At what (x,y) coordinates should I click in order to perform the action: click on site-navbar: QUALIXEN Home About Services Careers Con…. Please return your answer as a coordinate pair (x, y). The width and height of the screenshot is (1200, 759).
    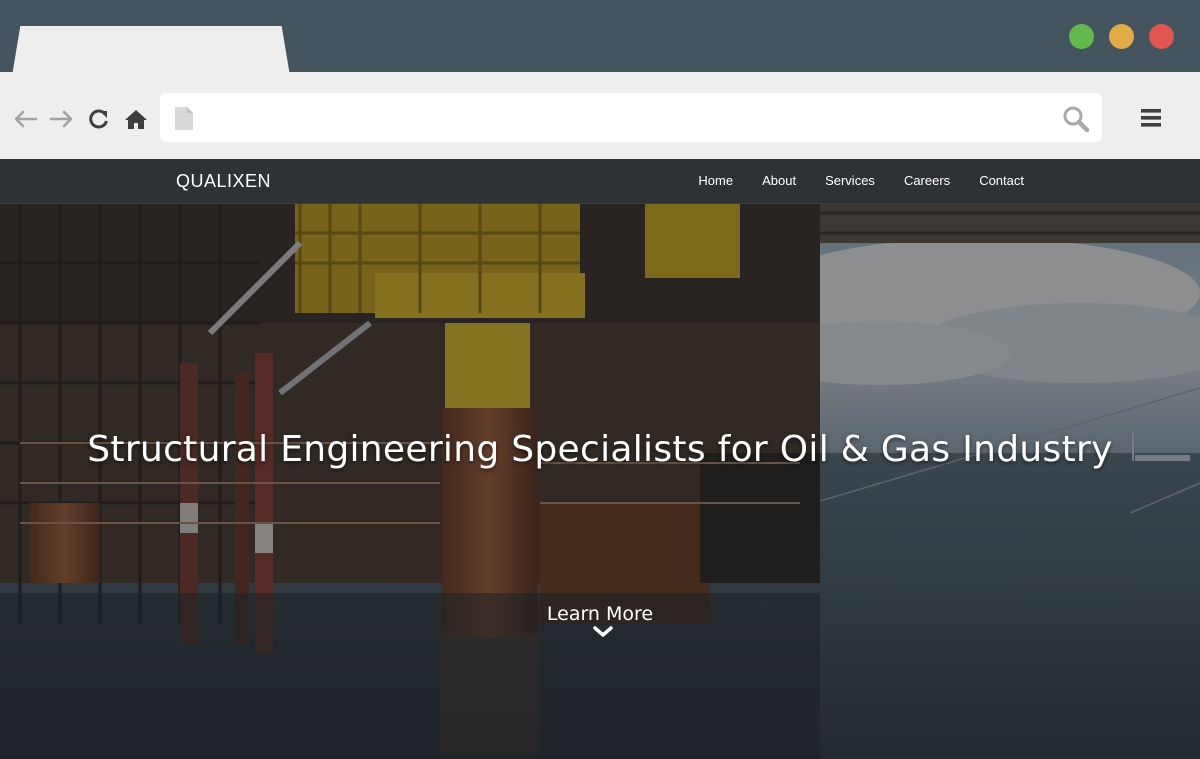
    Looking at the image, I should click on (600, 181).